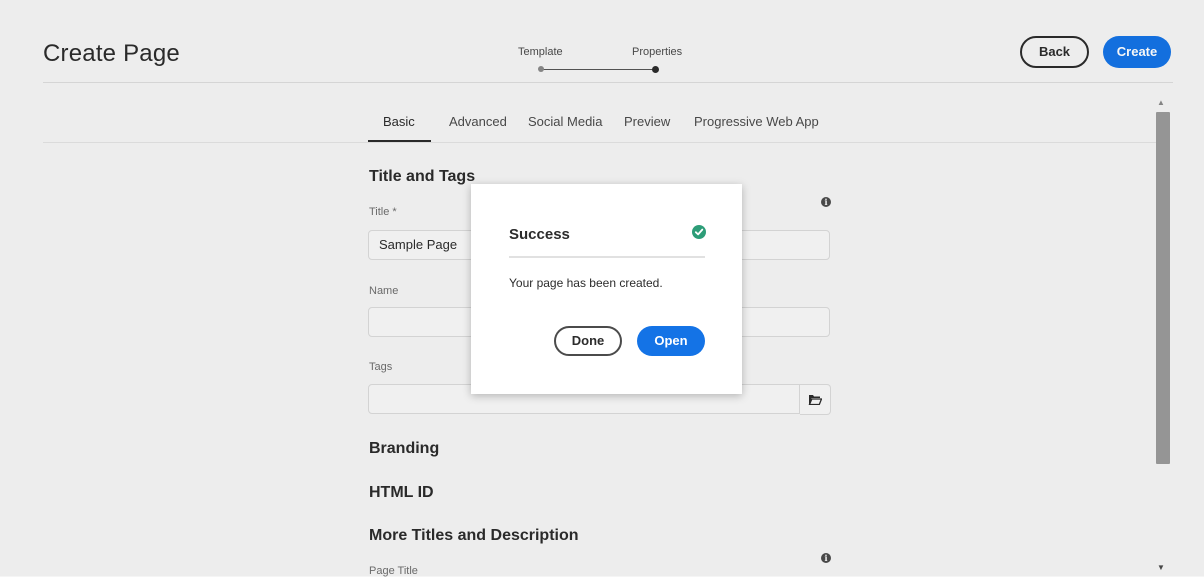 The height and width of the screenshot is (577, 1204). Describe the element at coordinates (586, 283) in the screenshot. I see `dialog-message: Your page has been created.` at that location.